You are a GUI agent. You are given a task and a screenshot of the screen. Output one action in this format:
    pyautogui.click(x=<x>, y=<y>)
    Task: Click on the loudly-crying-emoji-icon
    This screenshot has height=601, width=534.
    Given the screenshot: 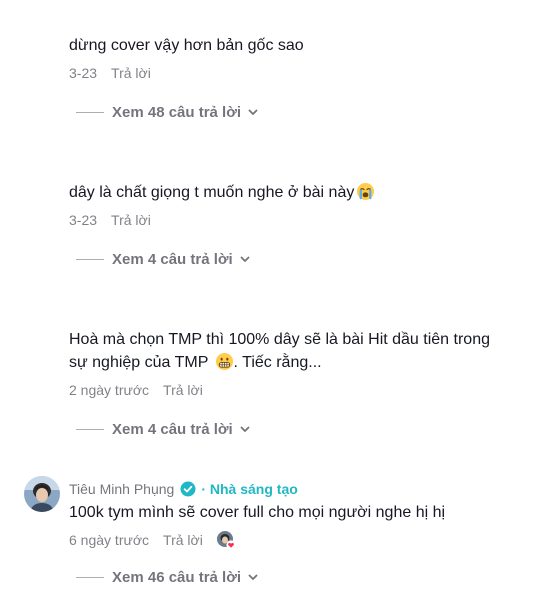 What is the action you would take?
    pyautogui.click(x=366, y=191)
    